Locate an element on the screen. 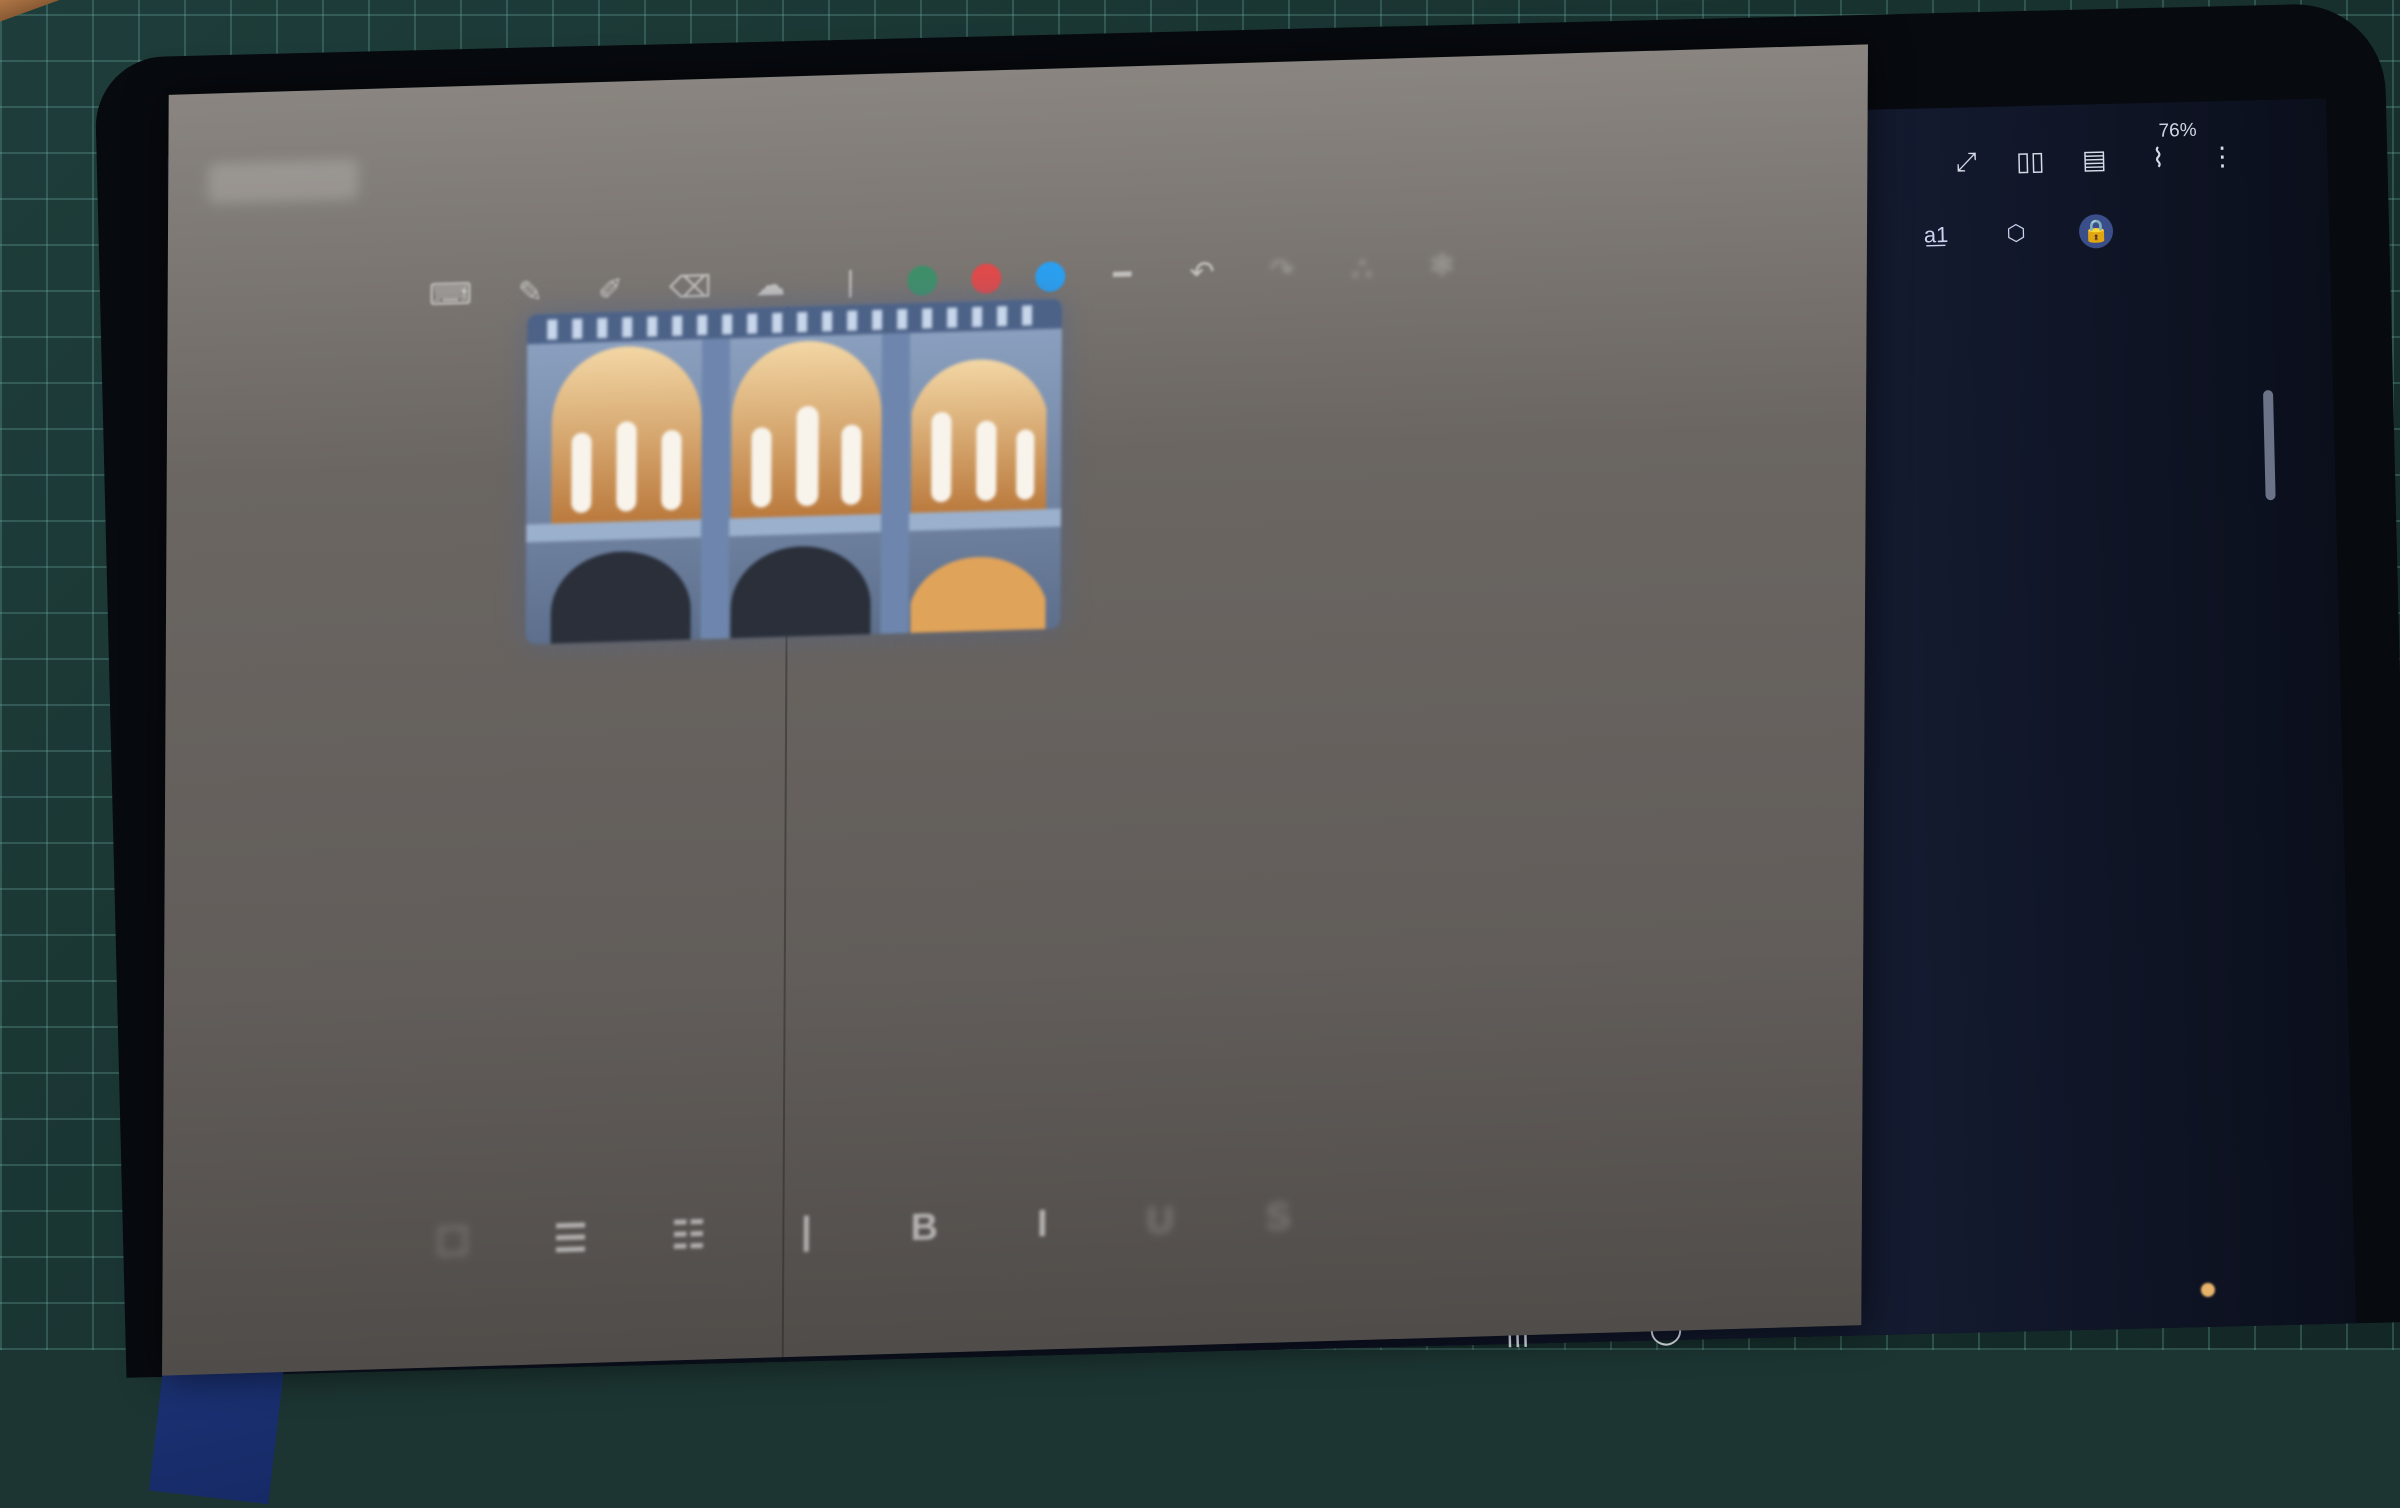  settings-icon: ✻ is located at coordinates (1442, 264).